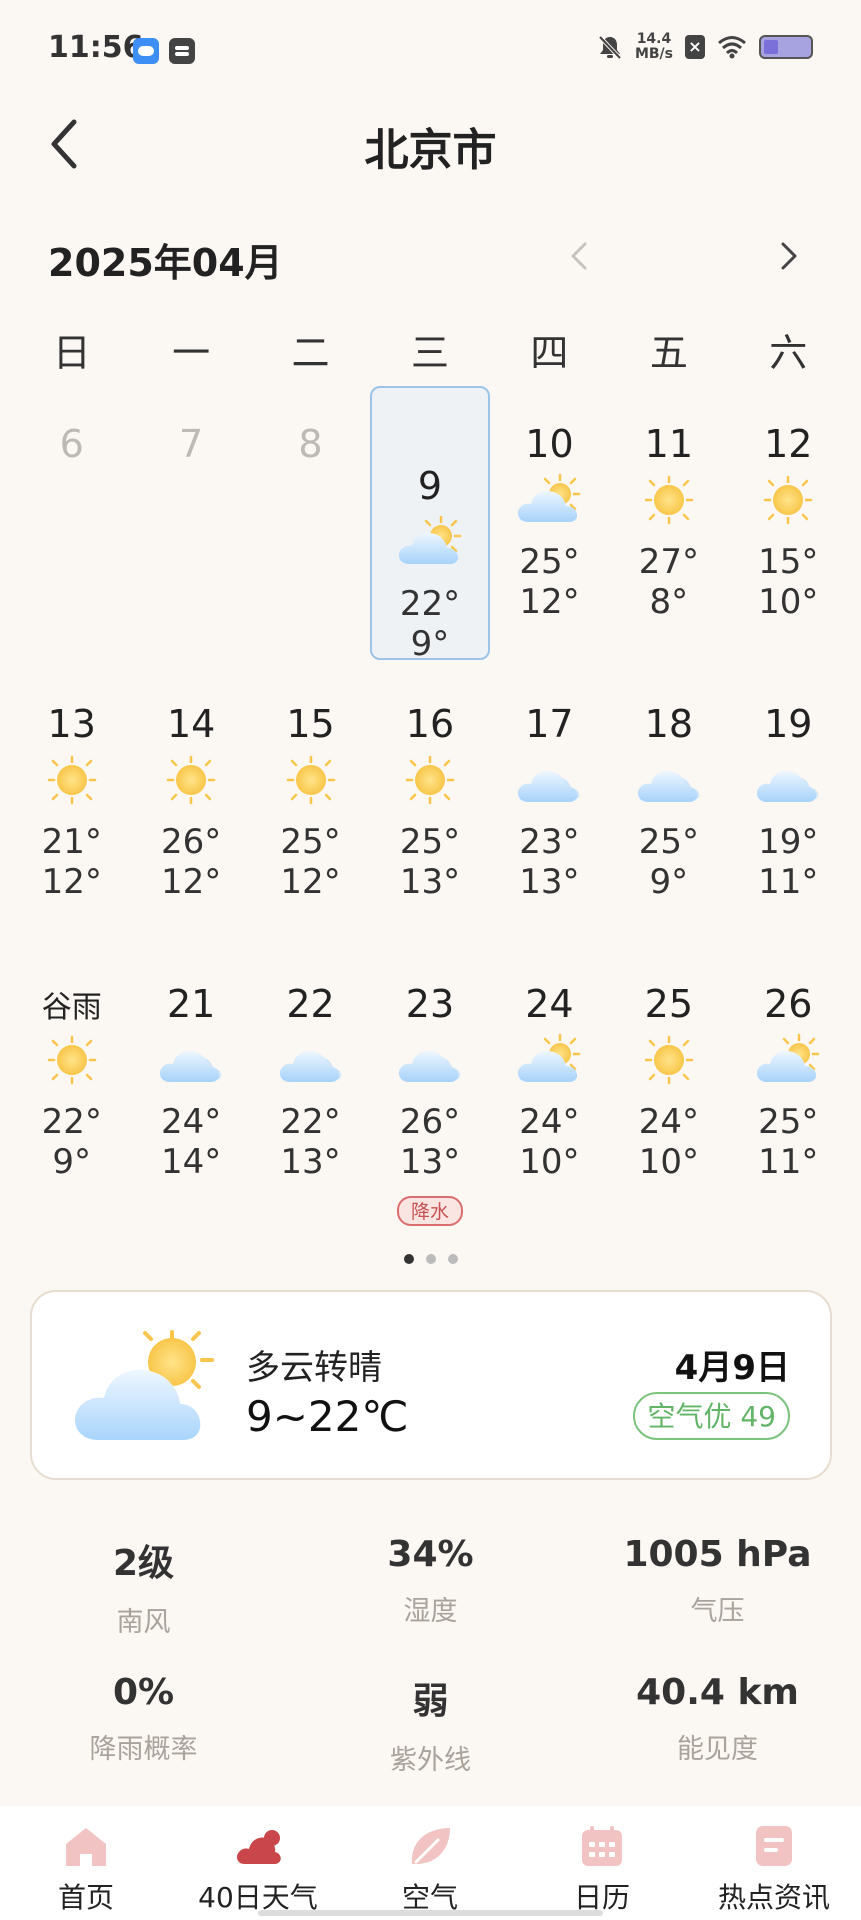 This screenshot has height=1920, width=861. What do you see at coordinates (71, 482) in the screenshot?
I see `day-cell: 6` at bounding box center [71, 482].